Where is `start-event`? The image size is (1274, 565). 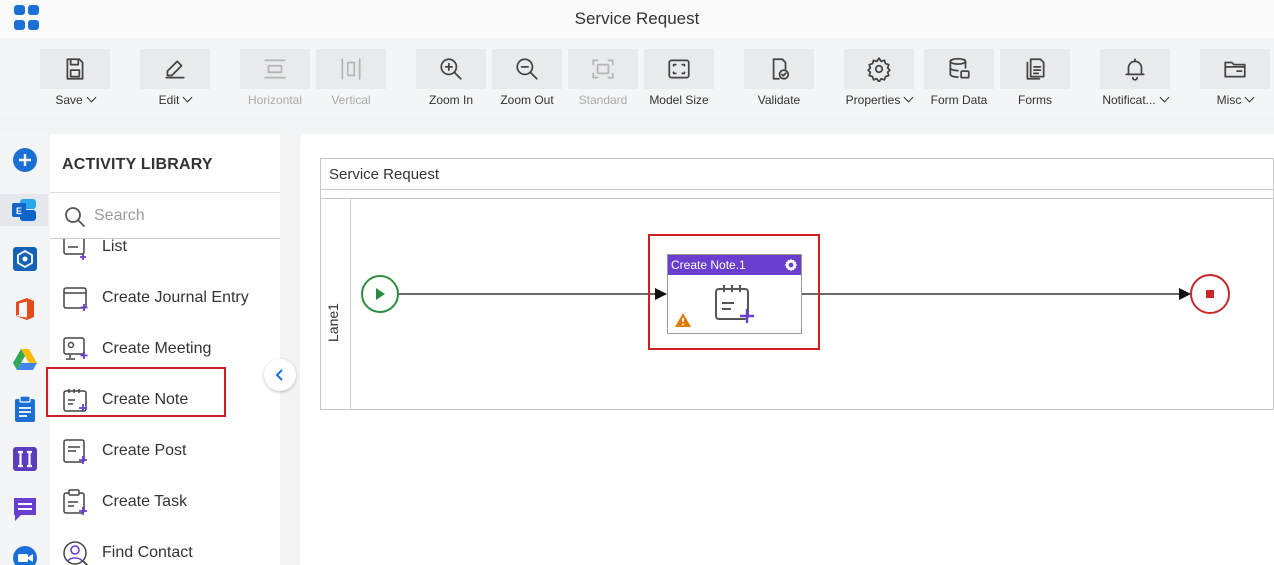 start-event is located at coordinates (380, 294).